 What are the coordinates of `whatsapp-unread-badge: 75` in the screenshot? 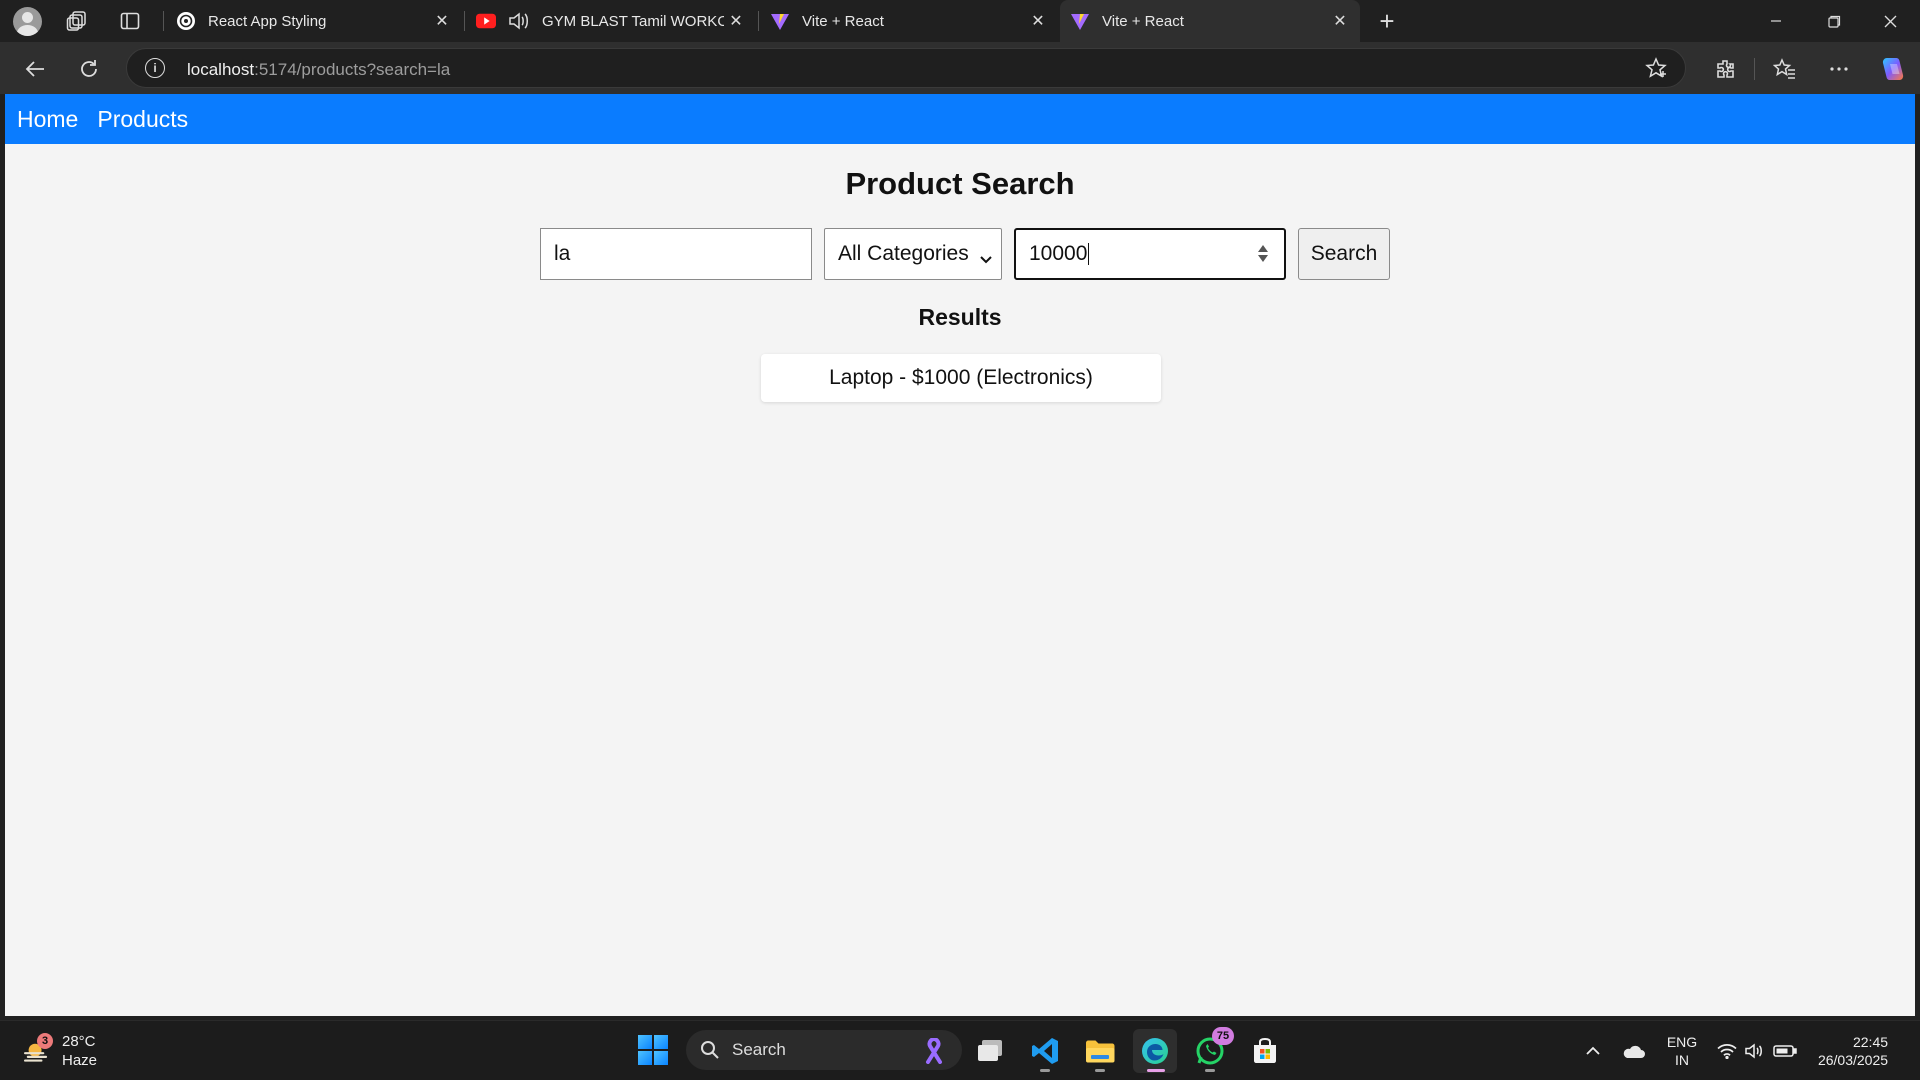 It's located at (1223, 1036).